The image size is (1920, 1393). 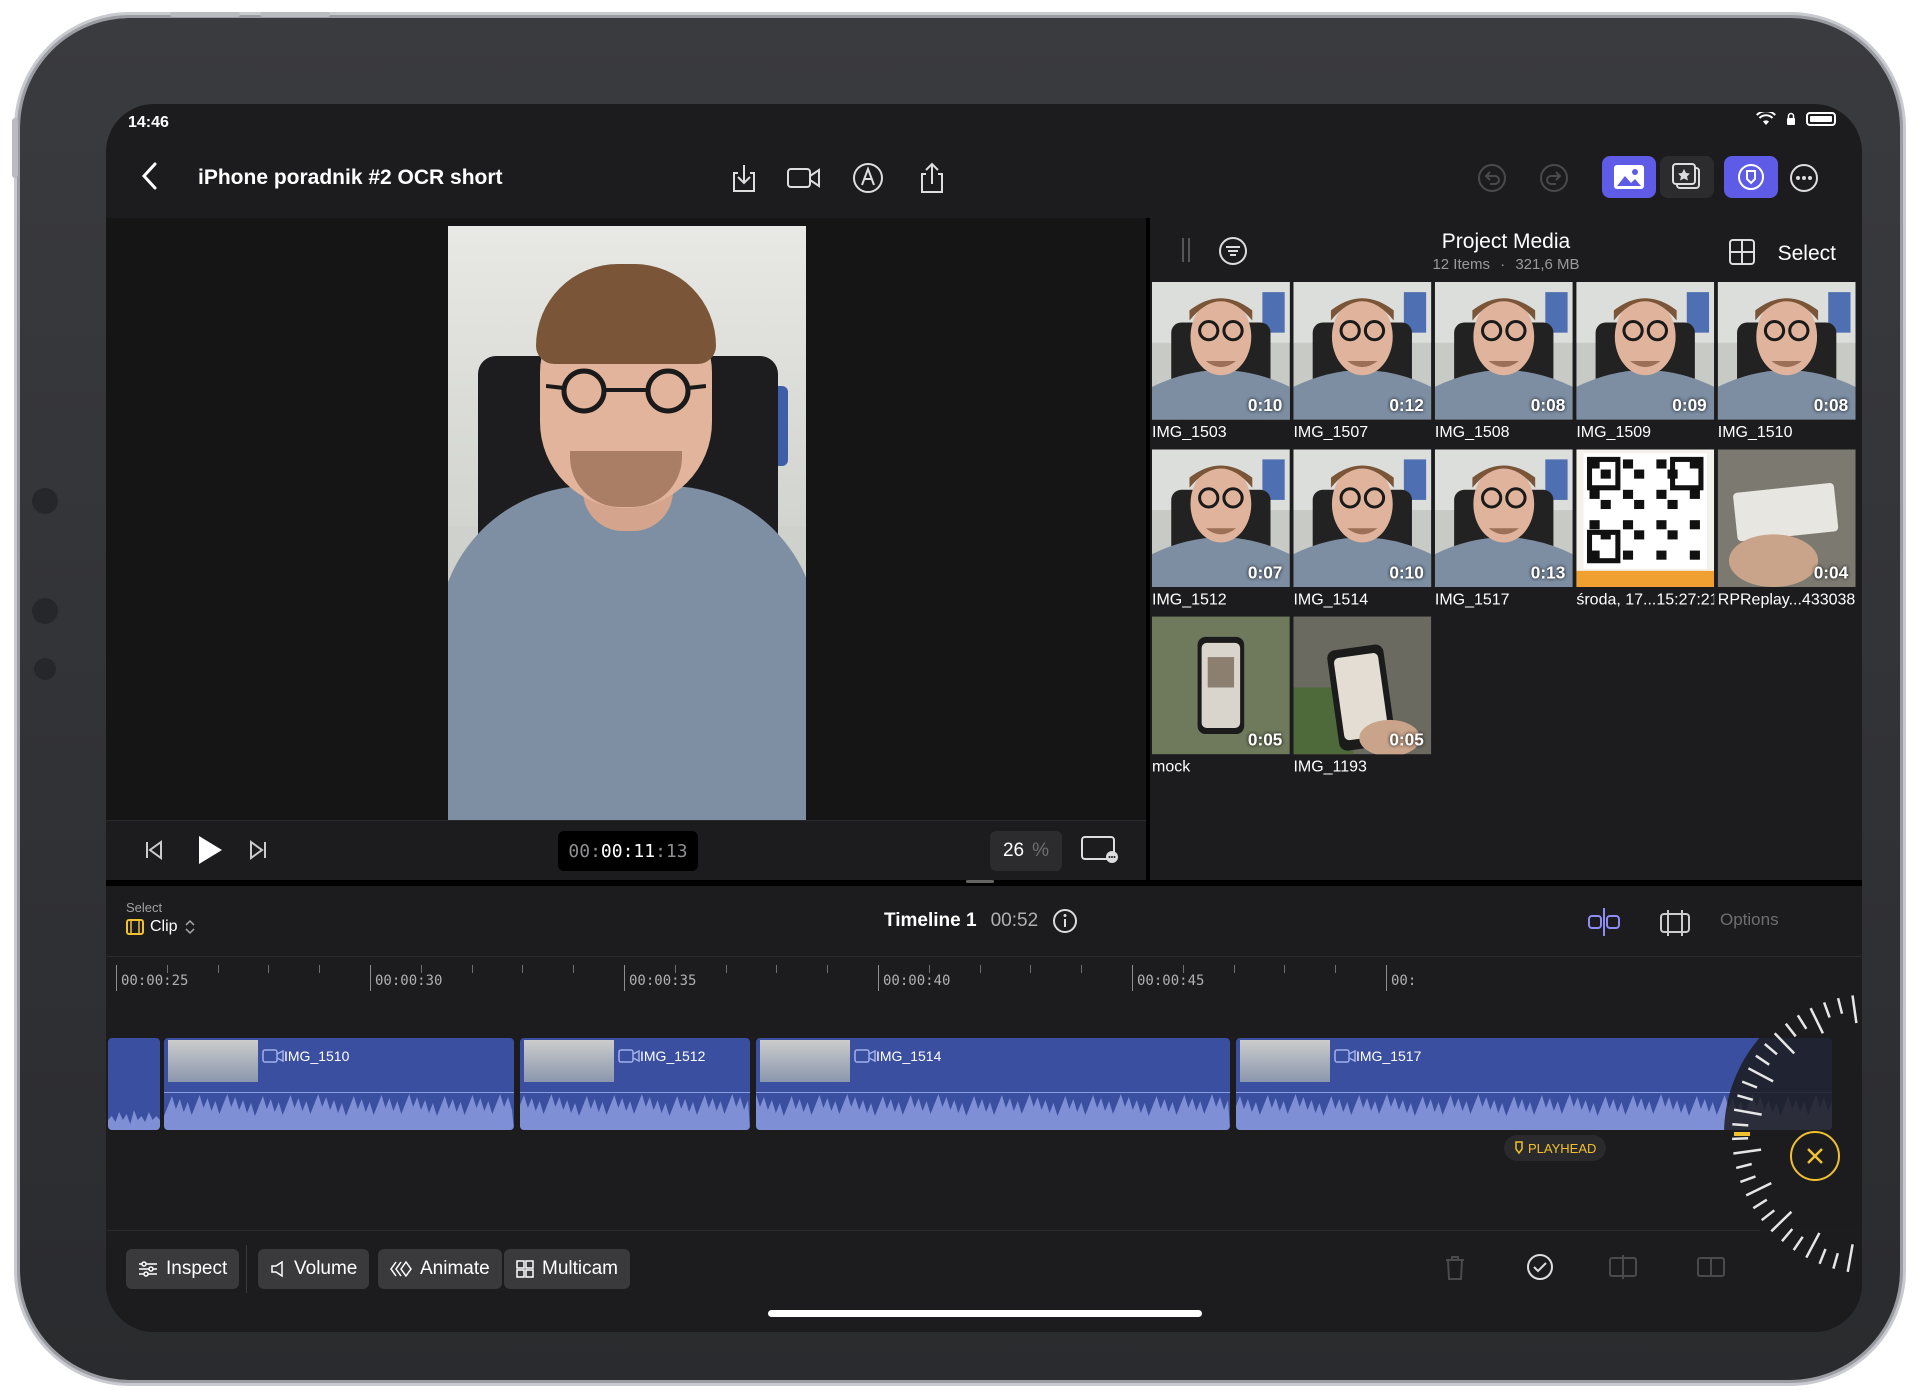 I want to click on timeline-clip: IMG_1512, so click(x=635, y=1084).